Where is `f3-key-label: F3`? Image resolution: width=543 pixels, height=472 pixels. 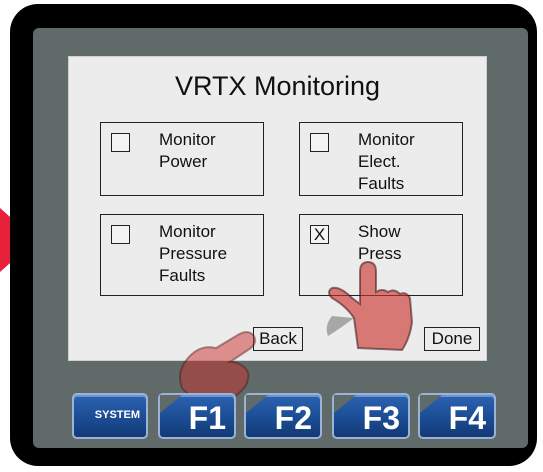
f3-key-label: F3 is located at coordinates (381, 418).